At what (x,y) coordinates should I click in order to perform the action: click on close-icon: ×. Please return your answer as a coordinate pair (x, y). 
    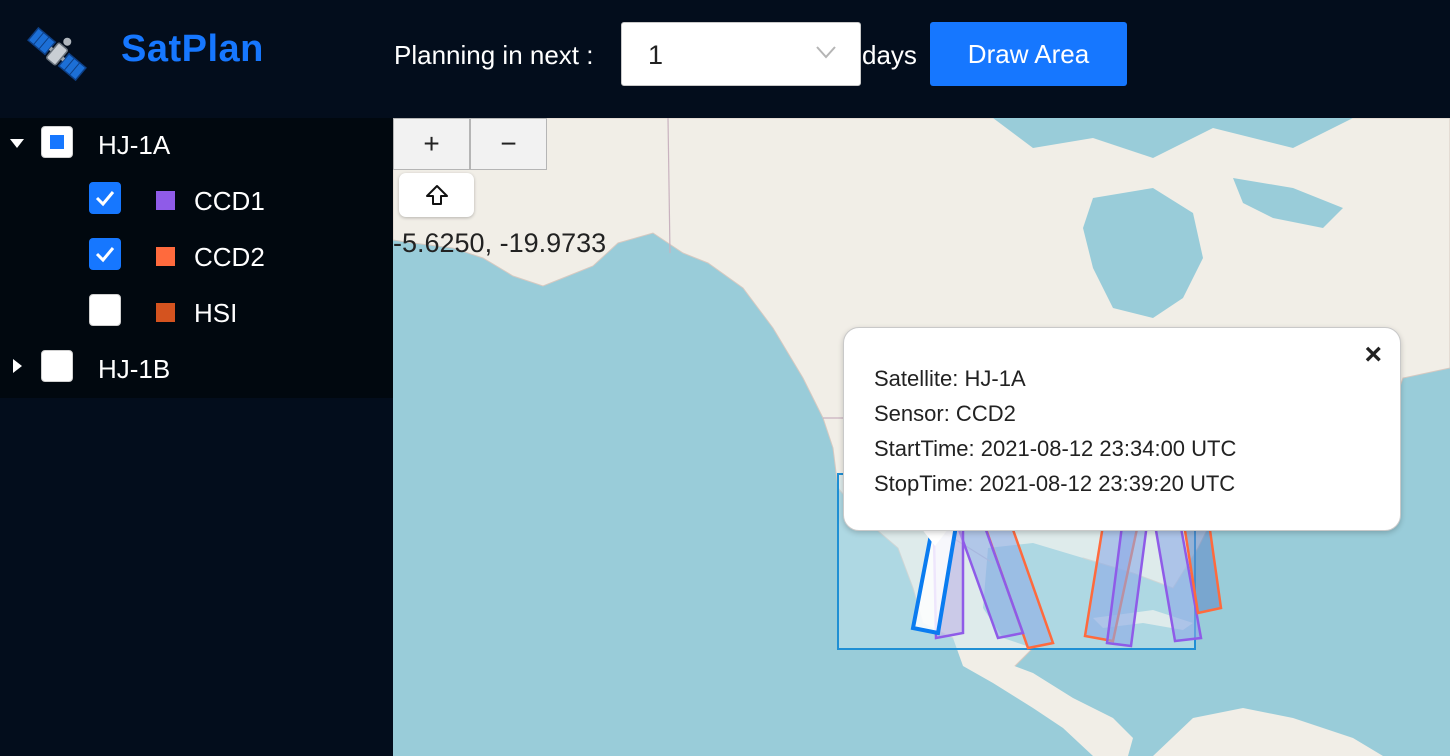
    Looking at the image, I should click on (1373, 355).